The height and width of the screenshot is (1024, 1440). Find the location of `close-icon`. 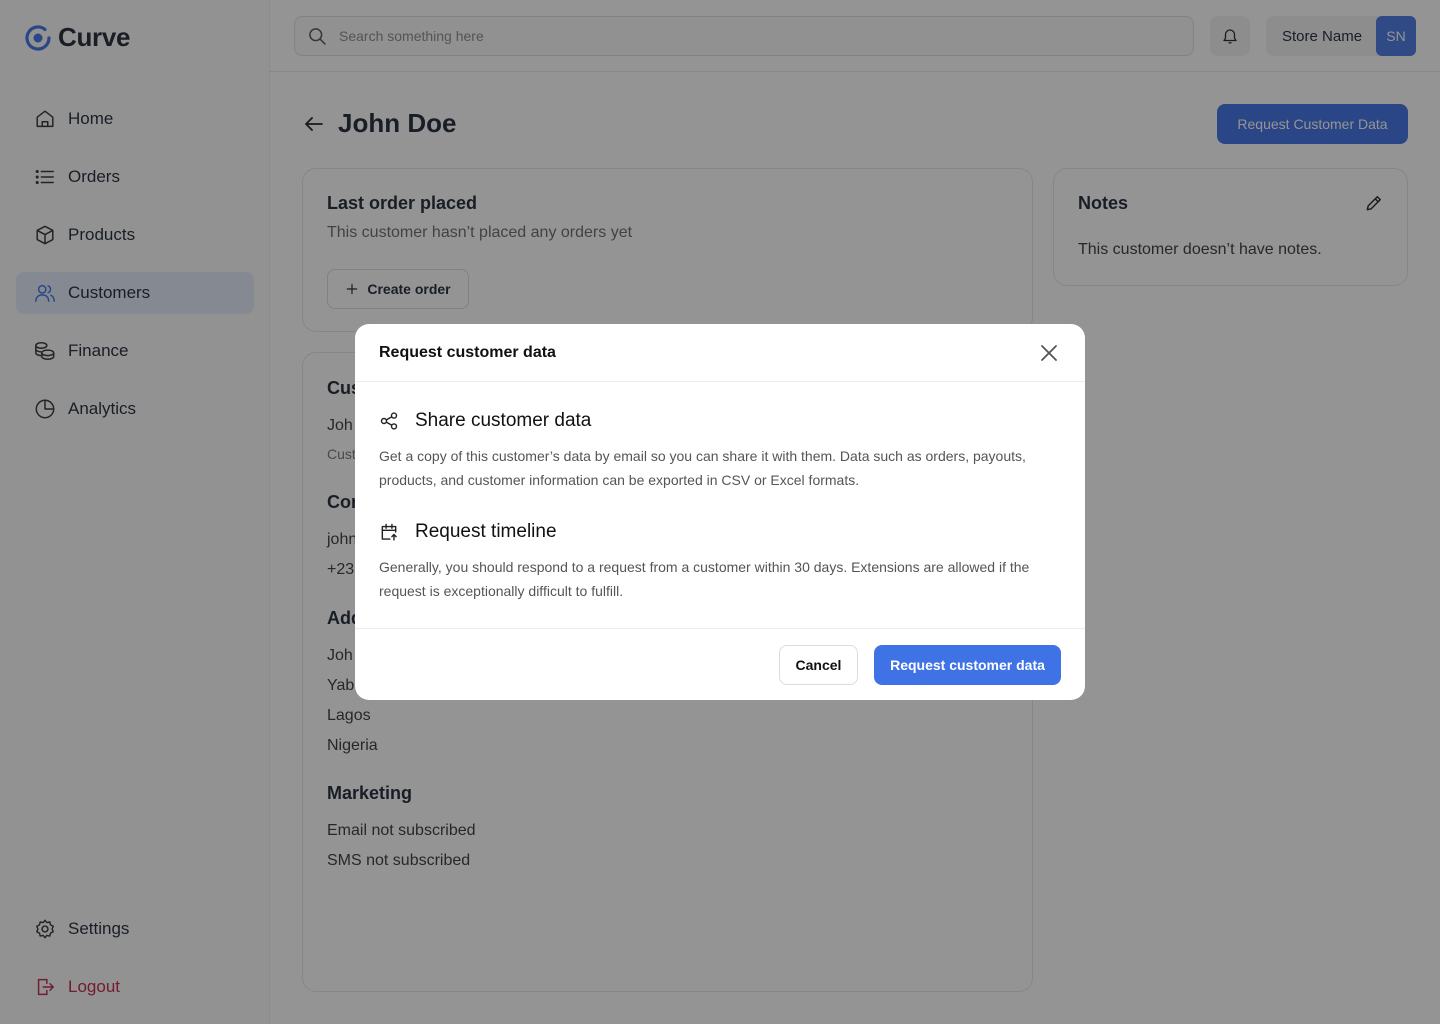

close-icon is located at coordinates (1049, 353).